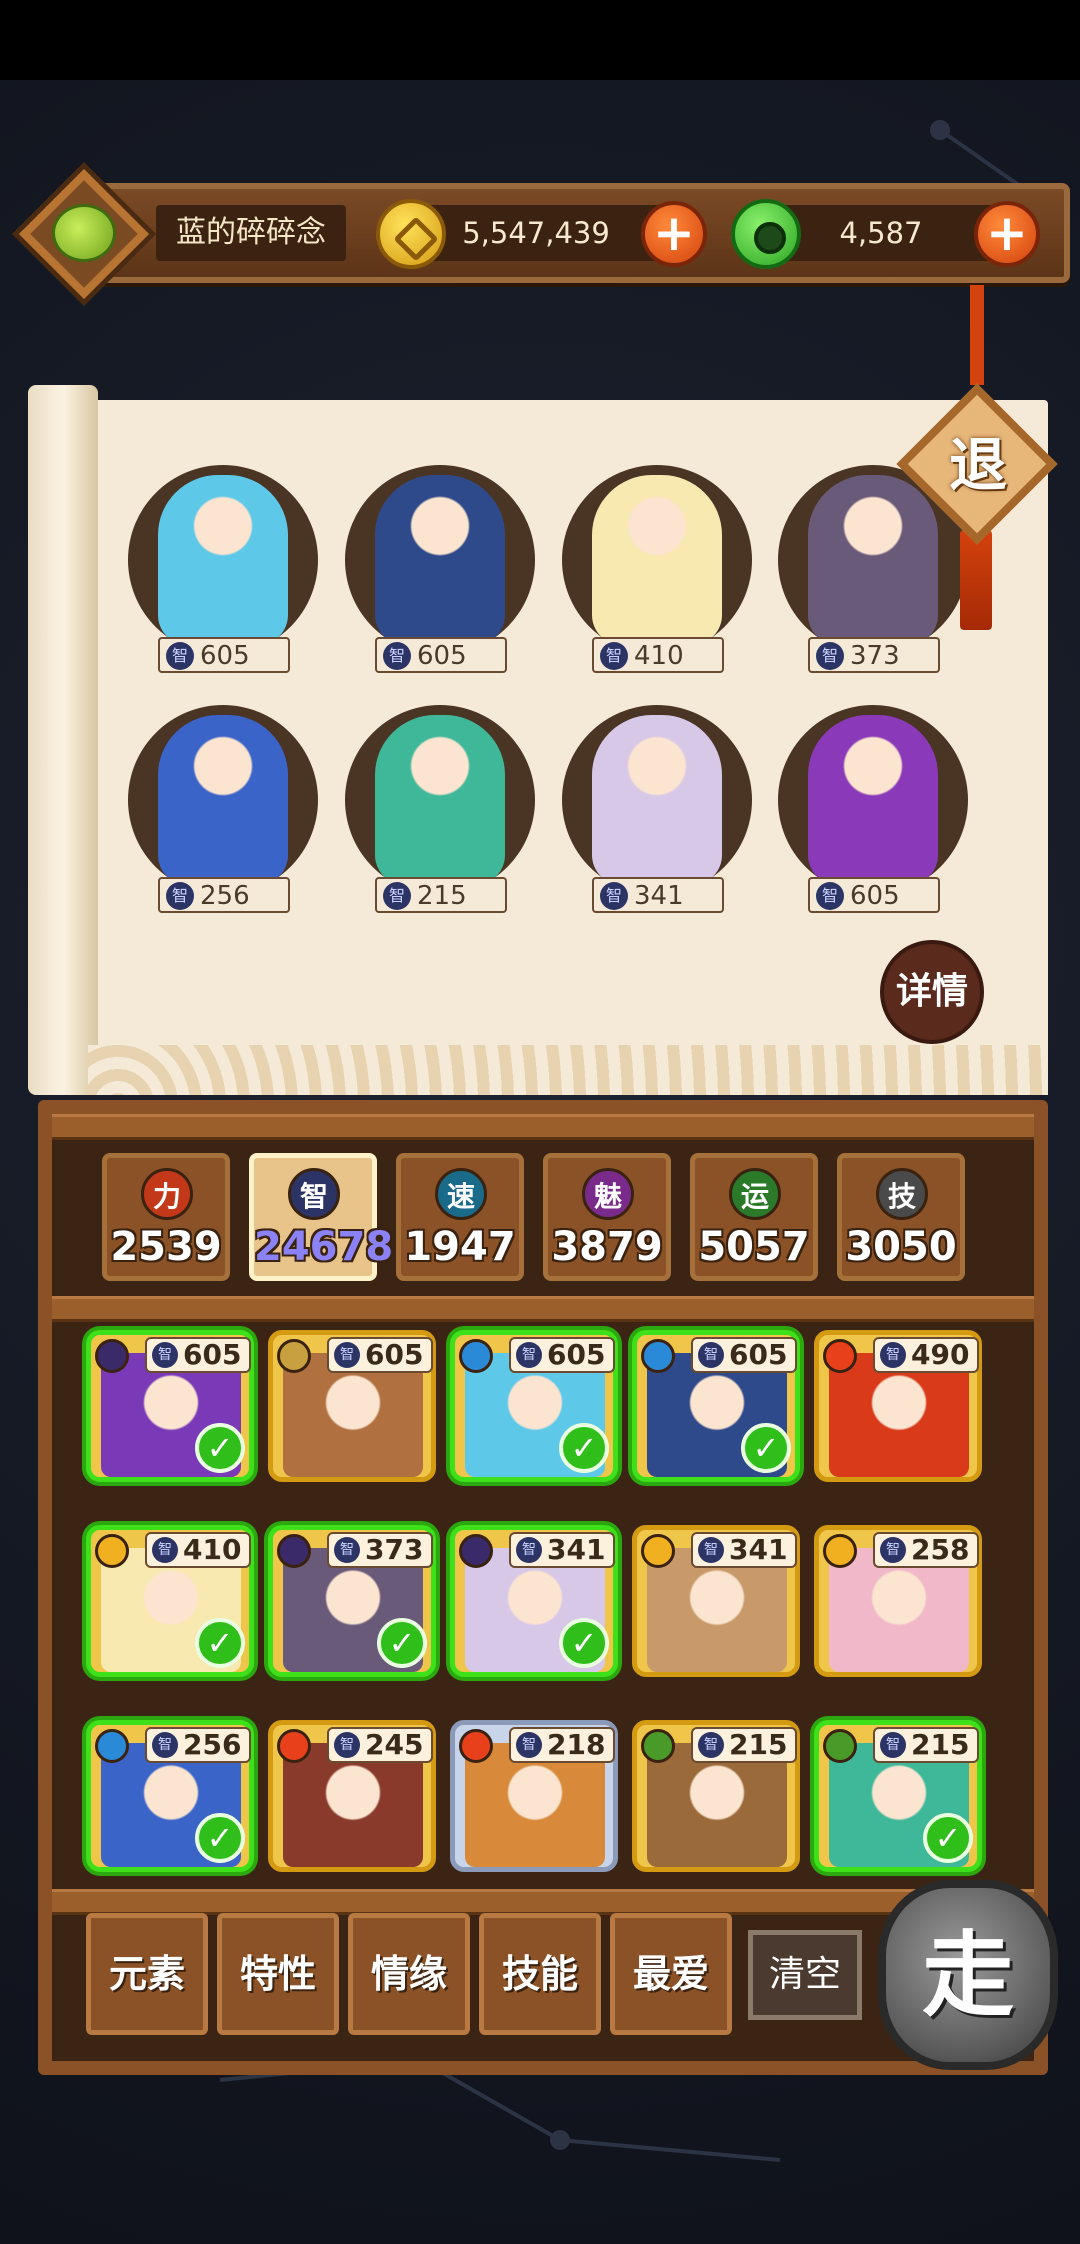  What do you see at coordinates (147, 1974) in the screenshot?
I see `filter-button: 元素` at bounding box center [147, 1974].